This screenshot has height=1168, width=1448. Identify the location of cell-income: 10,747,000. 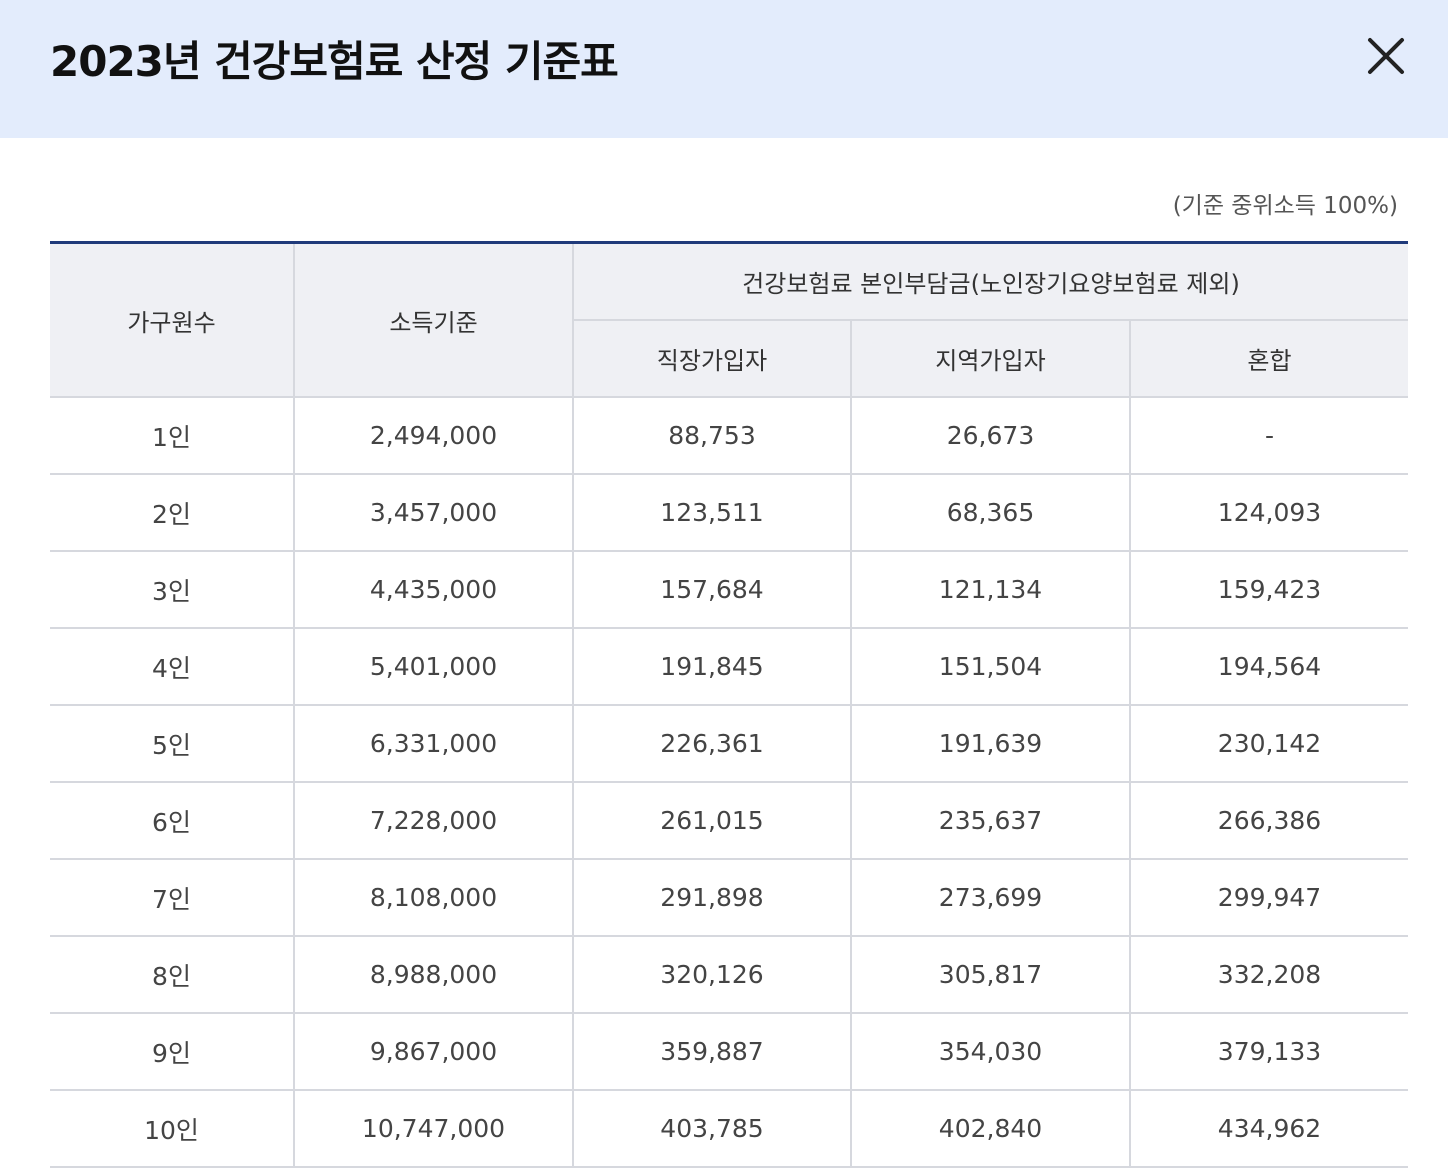
(433, 1129).